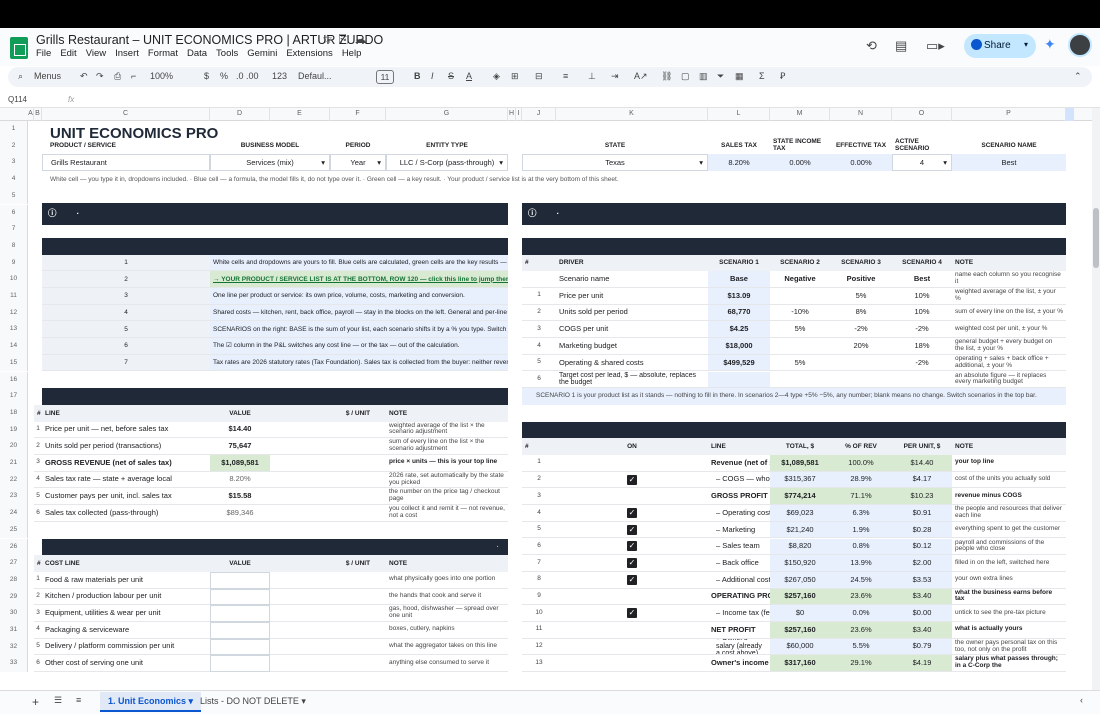 Image resolution: width=1100 pixels, height=714 pixels. I want to click on menus-search: Menus, so click(47, 76).